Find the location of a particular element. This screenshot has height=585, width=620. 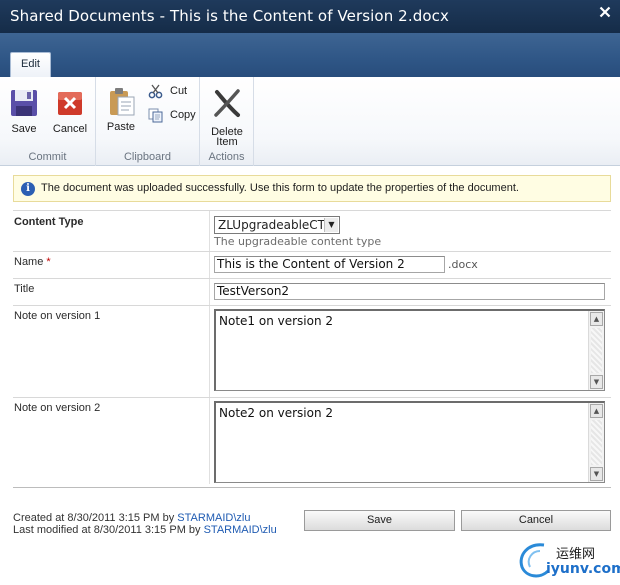

name-extension: .docx is located at coordinates (463, 264).